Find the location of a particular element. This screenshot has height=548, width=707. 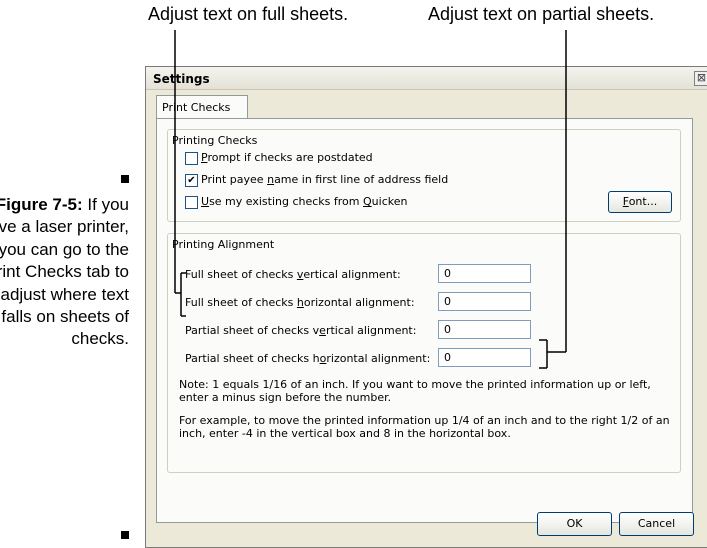

existing-checks-checkbox is located at coordinates (191, 202).